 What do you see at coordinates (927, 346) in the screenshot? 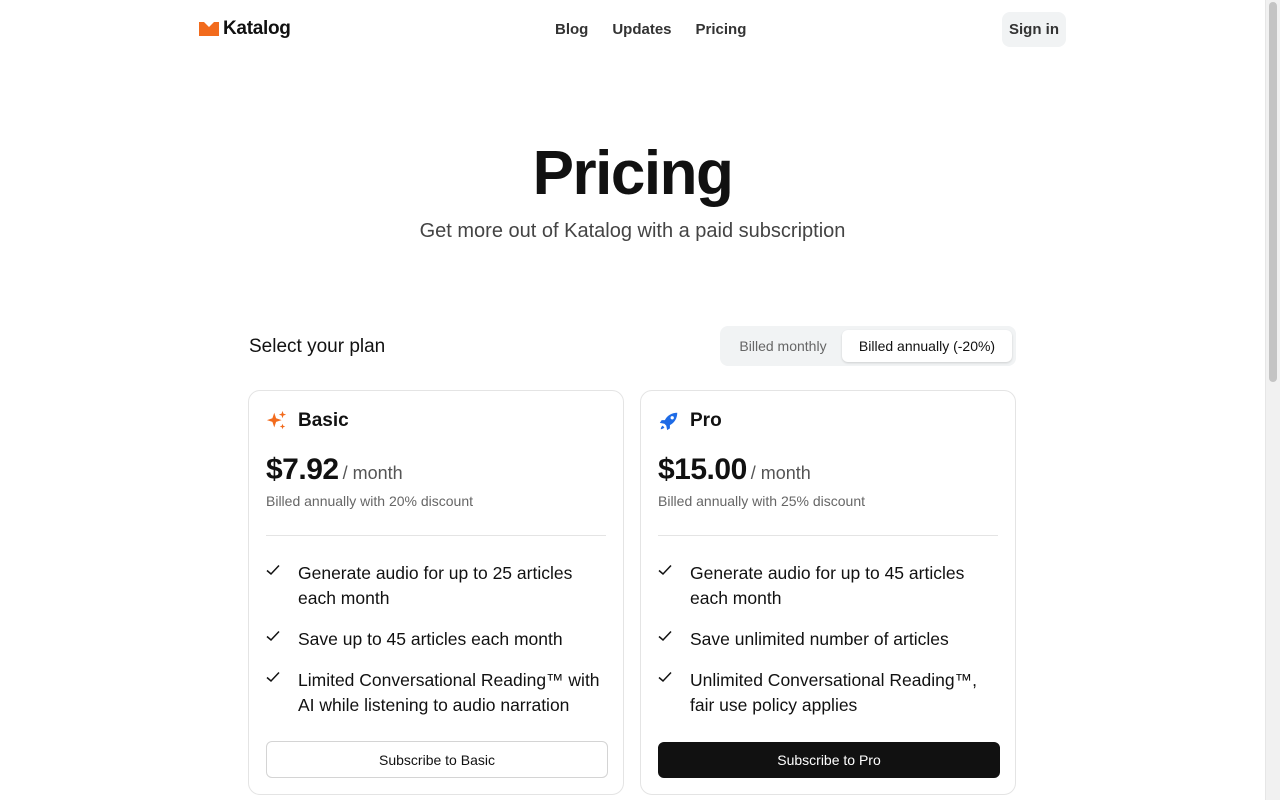
I see `billing-annual-option: Billed annually (-20%)` at bounding box center [927, 346].